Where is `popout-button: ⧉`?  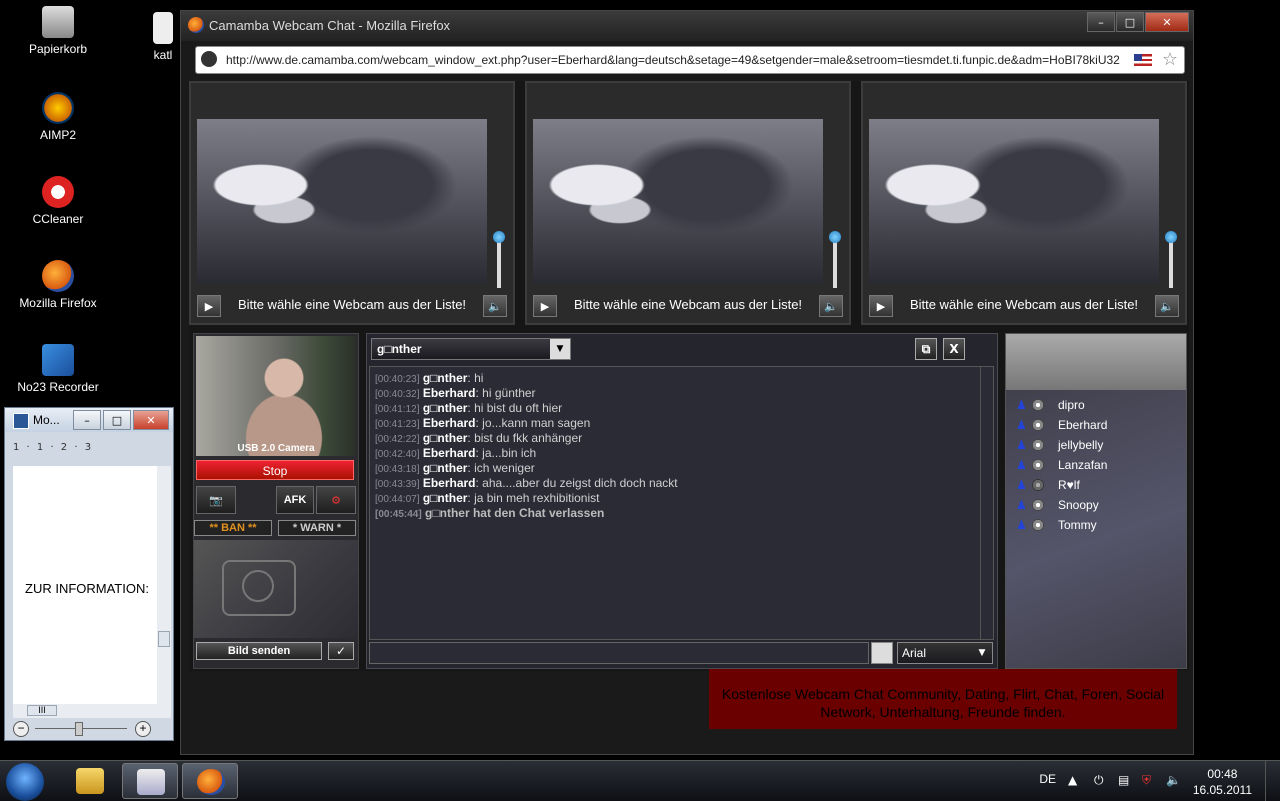
popout-button: ⧉ is located at coordinates (926, 349).